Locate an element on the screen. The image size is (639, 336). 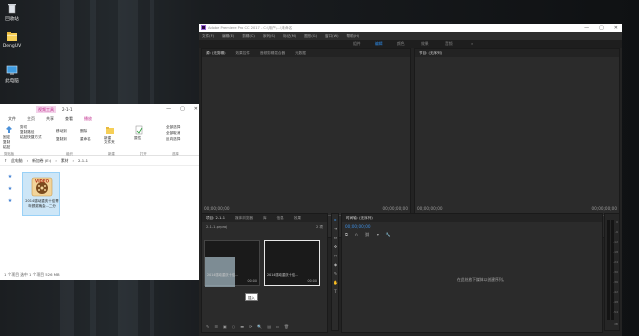
copy-to-button: 复制到 is located at coordinates (61, 139).